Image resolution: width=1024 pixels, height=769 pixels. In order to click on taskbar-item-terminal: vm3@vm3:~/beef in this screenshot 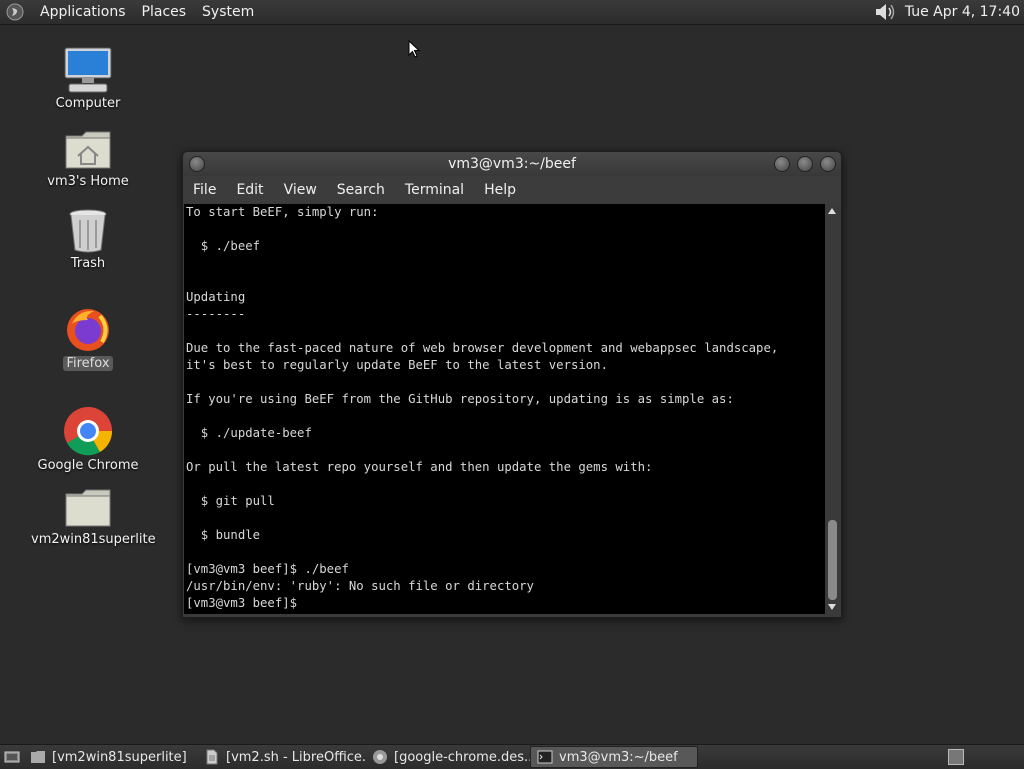, I will do `click(614, 757)`.